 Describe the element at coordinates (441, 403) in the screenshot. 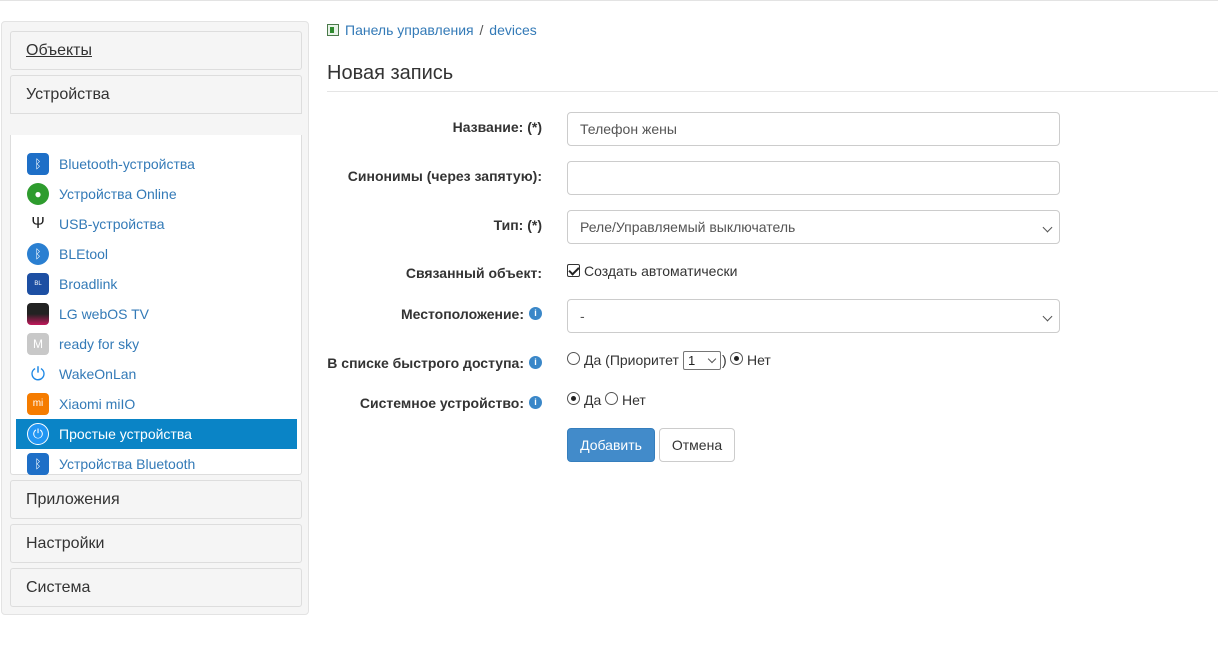

I see `system-device-label: Системное устройство:` at that location.